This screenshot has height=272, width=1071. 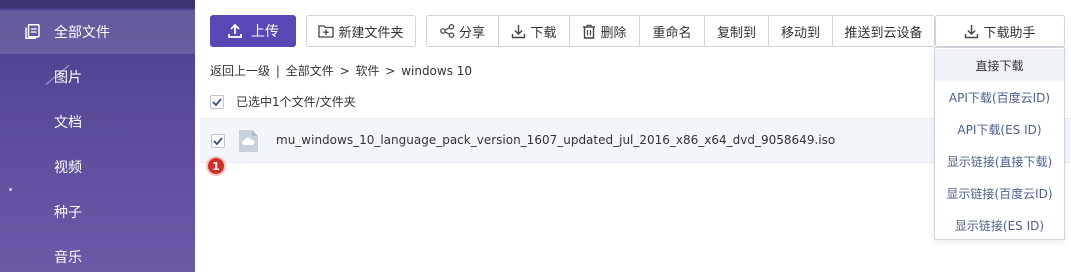 I want to click on sidebar-item-label: 种子, so click(x=68, y=213).